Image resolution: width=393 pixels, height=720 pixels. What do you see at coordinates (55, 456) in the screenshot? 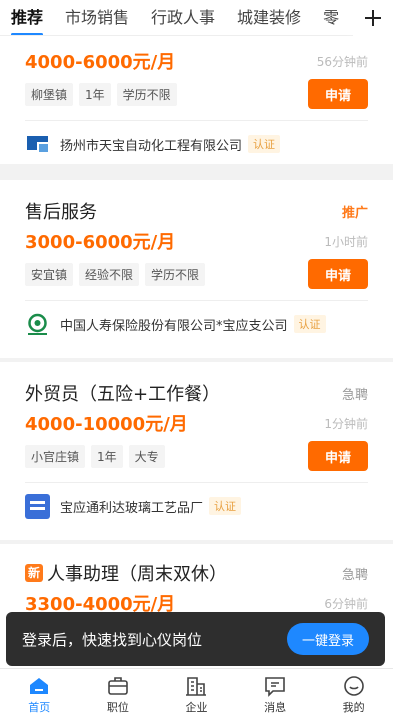
I see `location-chip: 小官庄镇` at bounding box center [55, 456].